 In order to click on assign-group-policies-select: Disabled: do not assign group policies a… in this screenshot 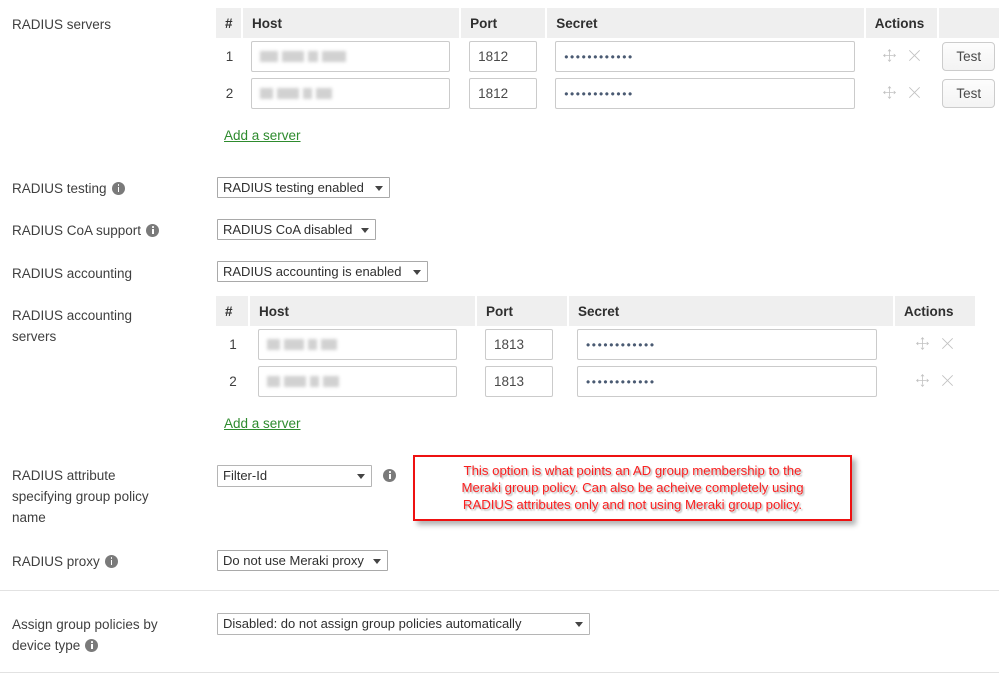, I will do `click(403, 624)`.